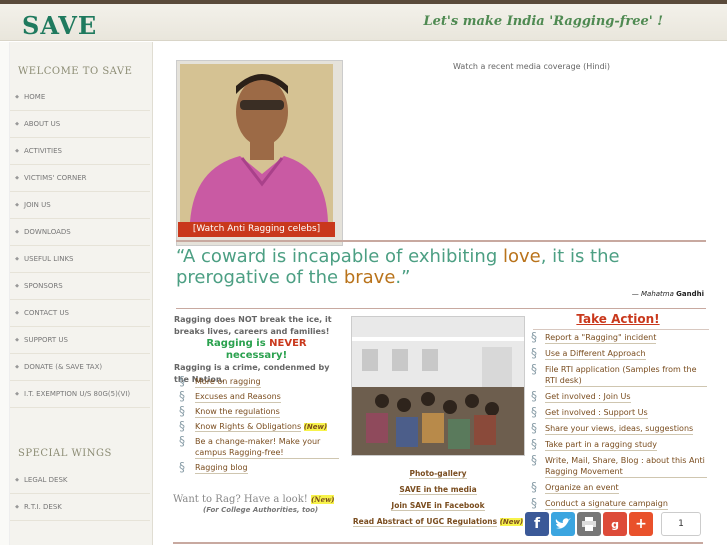 The width and height of the screenshot is (727, 545). Describe the element at coordinates (259, 396) in the screenshot. I see `list-item: § Excuses and Reasons` at that location.